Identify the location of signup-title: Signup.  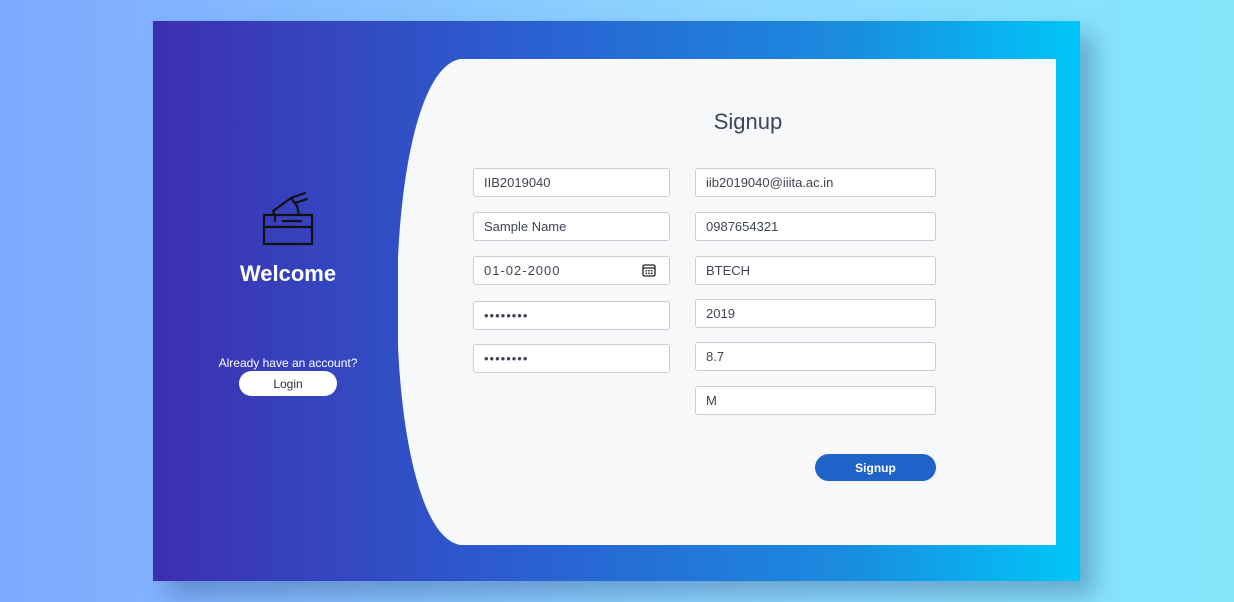
(748, 121).